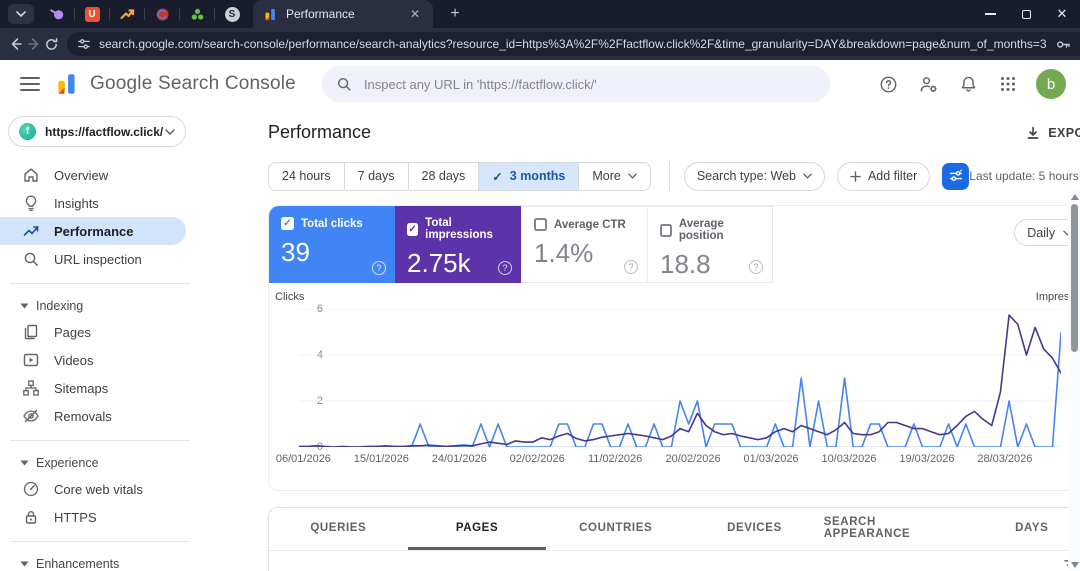 The width and height of the screenshot is (1080, 571). I want to click on minimize-button, so click(990, 14).